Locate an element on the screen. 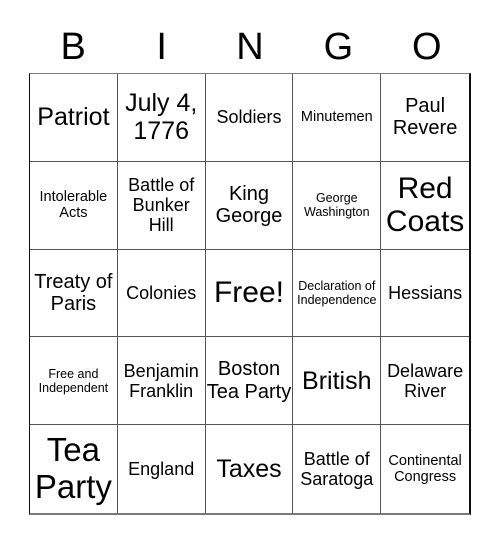  cell-text: Declaration of Independence is located at coordinates (337, 292).